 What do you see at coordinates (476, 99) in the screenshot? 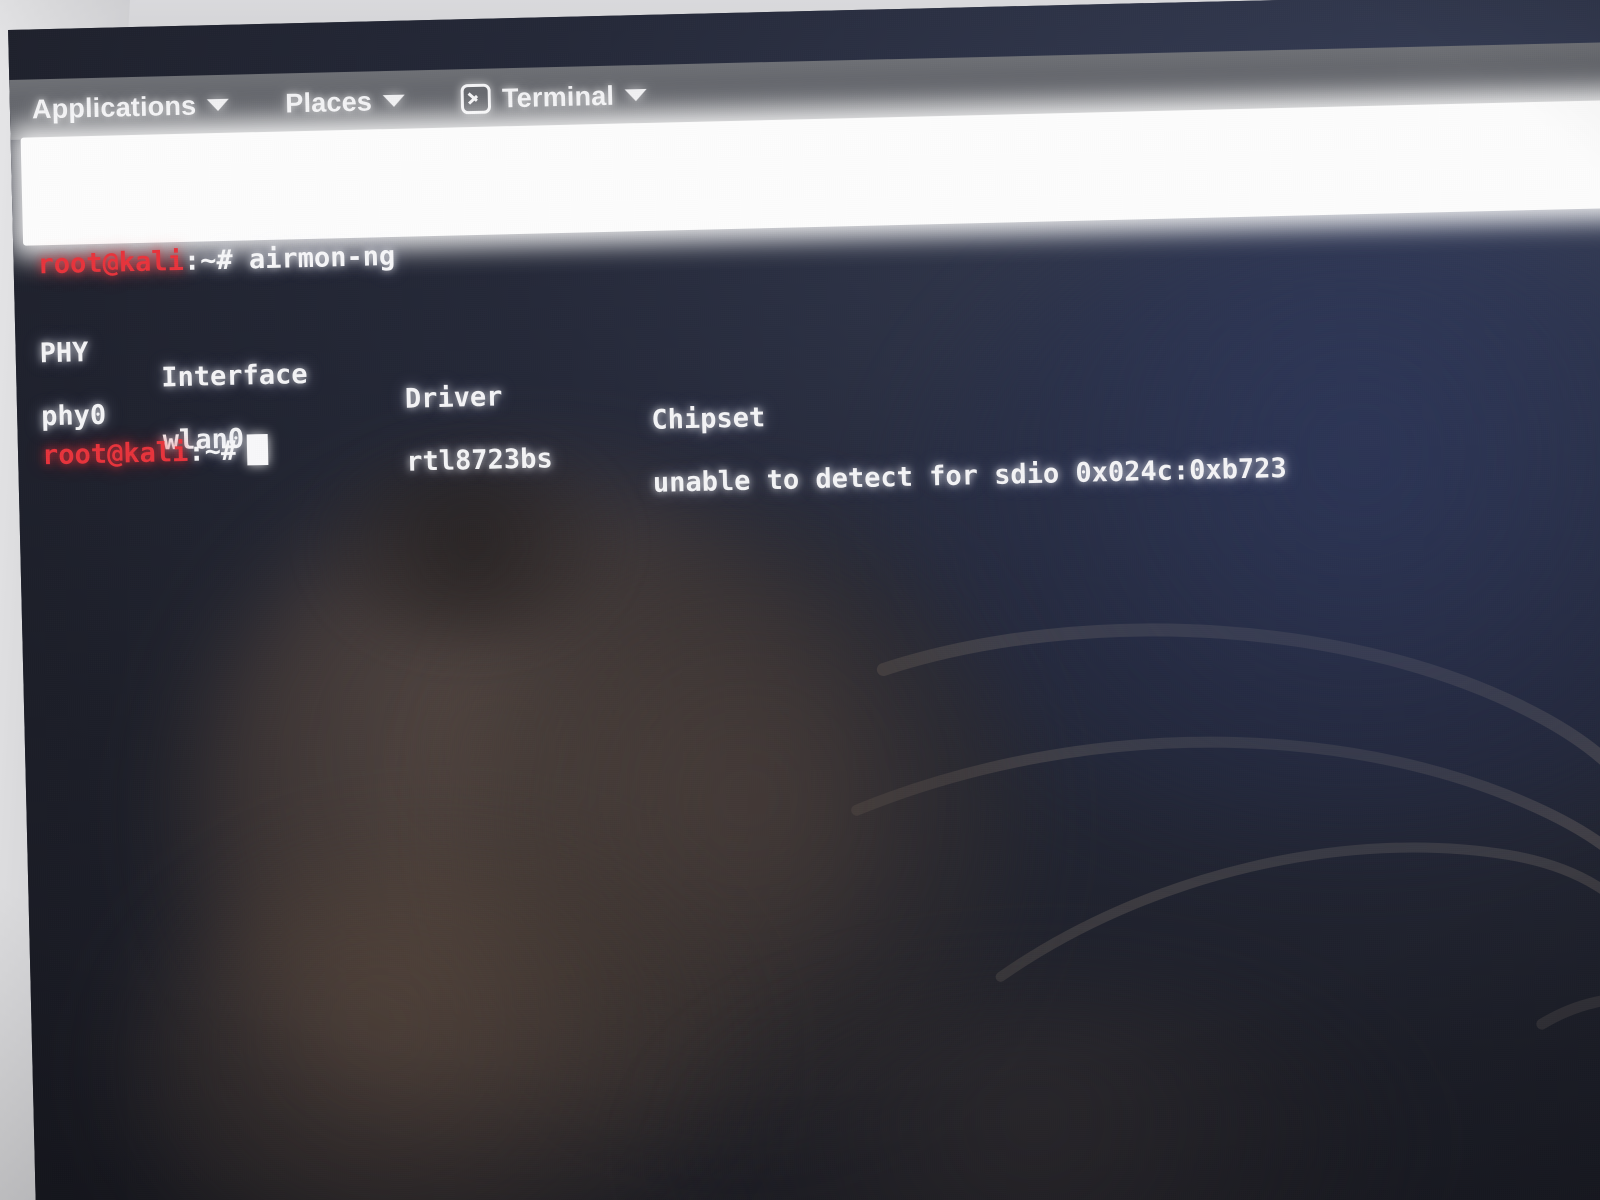
I see `terminal-icon` at bounding box center [476, 99].